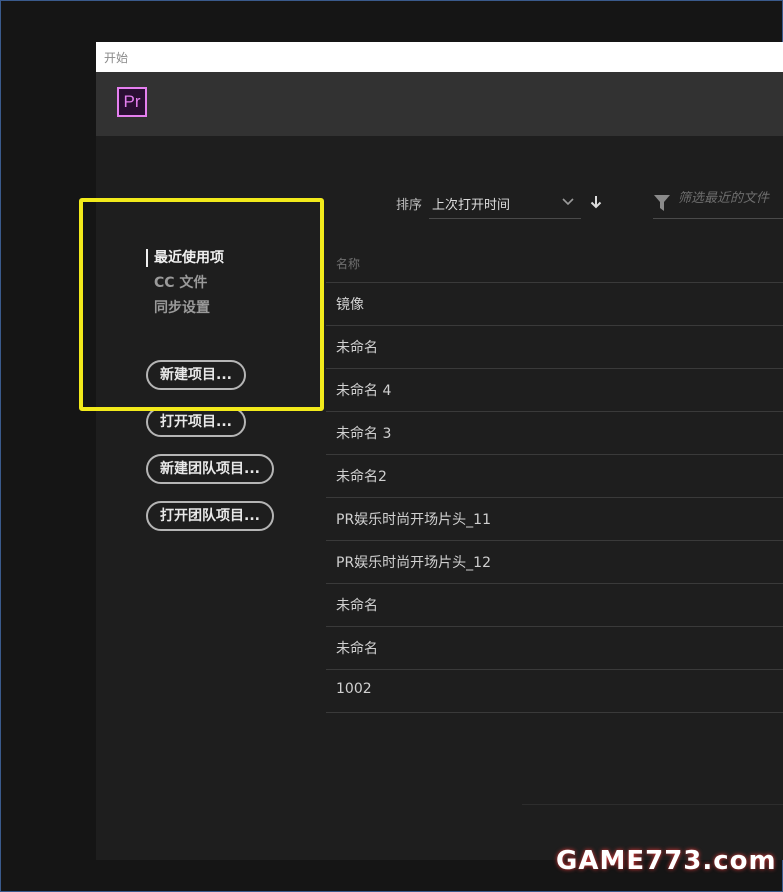  Describe the element at coordinates (554, 304) in the screenshot. I see `list-item: 镜像` at that location.